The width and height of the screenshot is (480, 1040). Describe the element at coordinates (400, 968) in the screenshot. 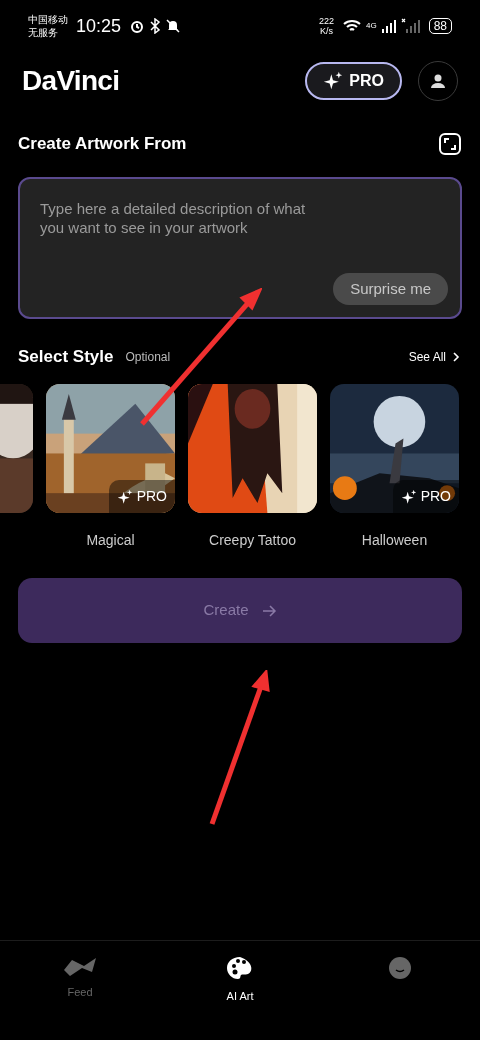

I see `face-icon` at that location.